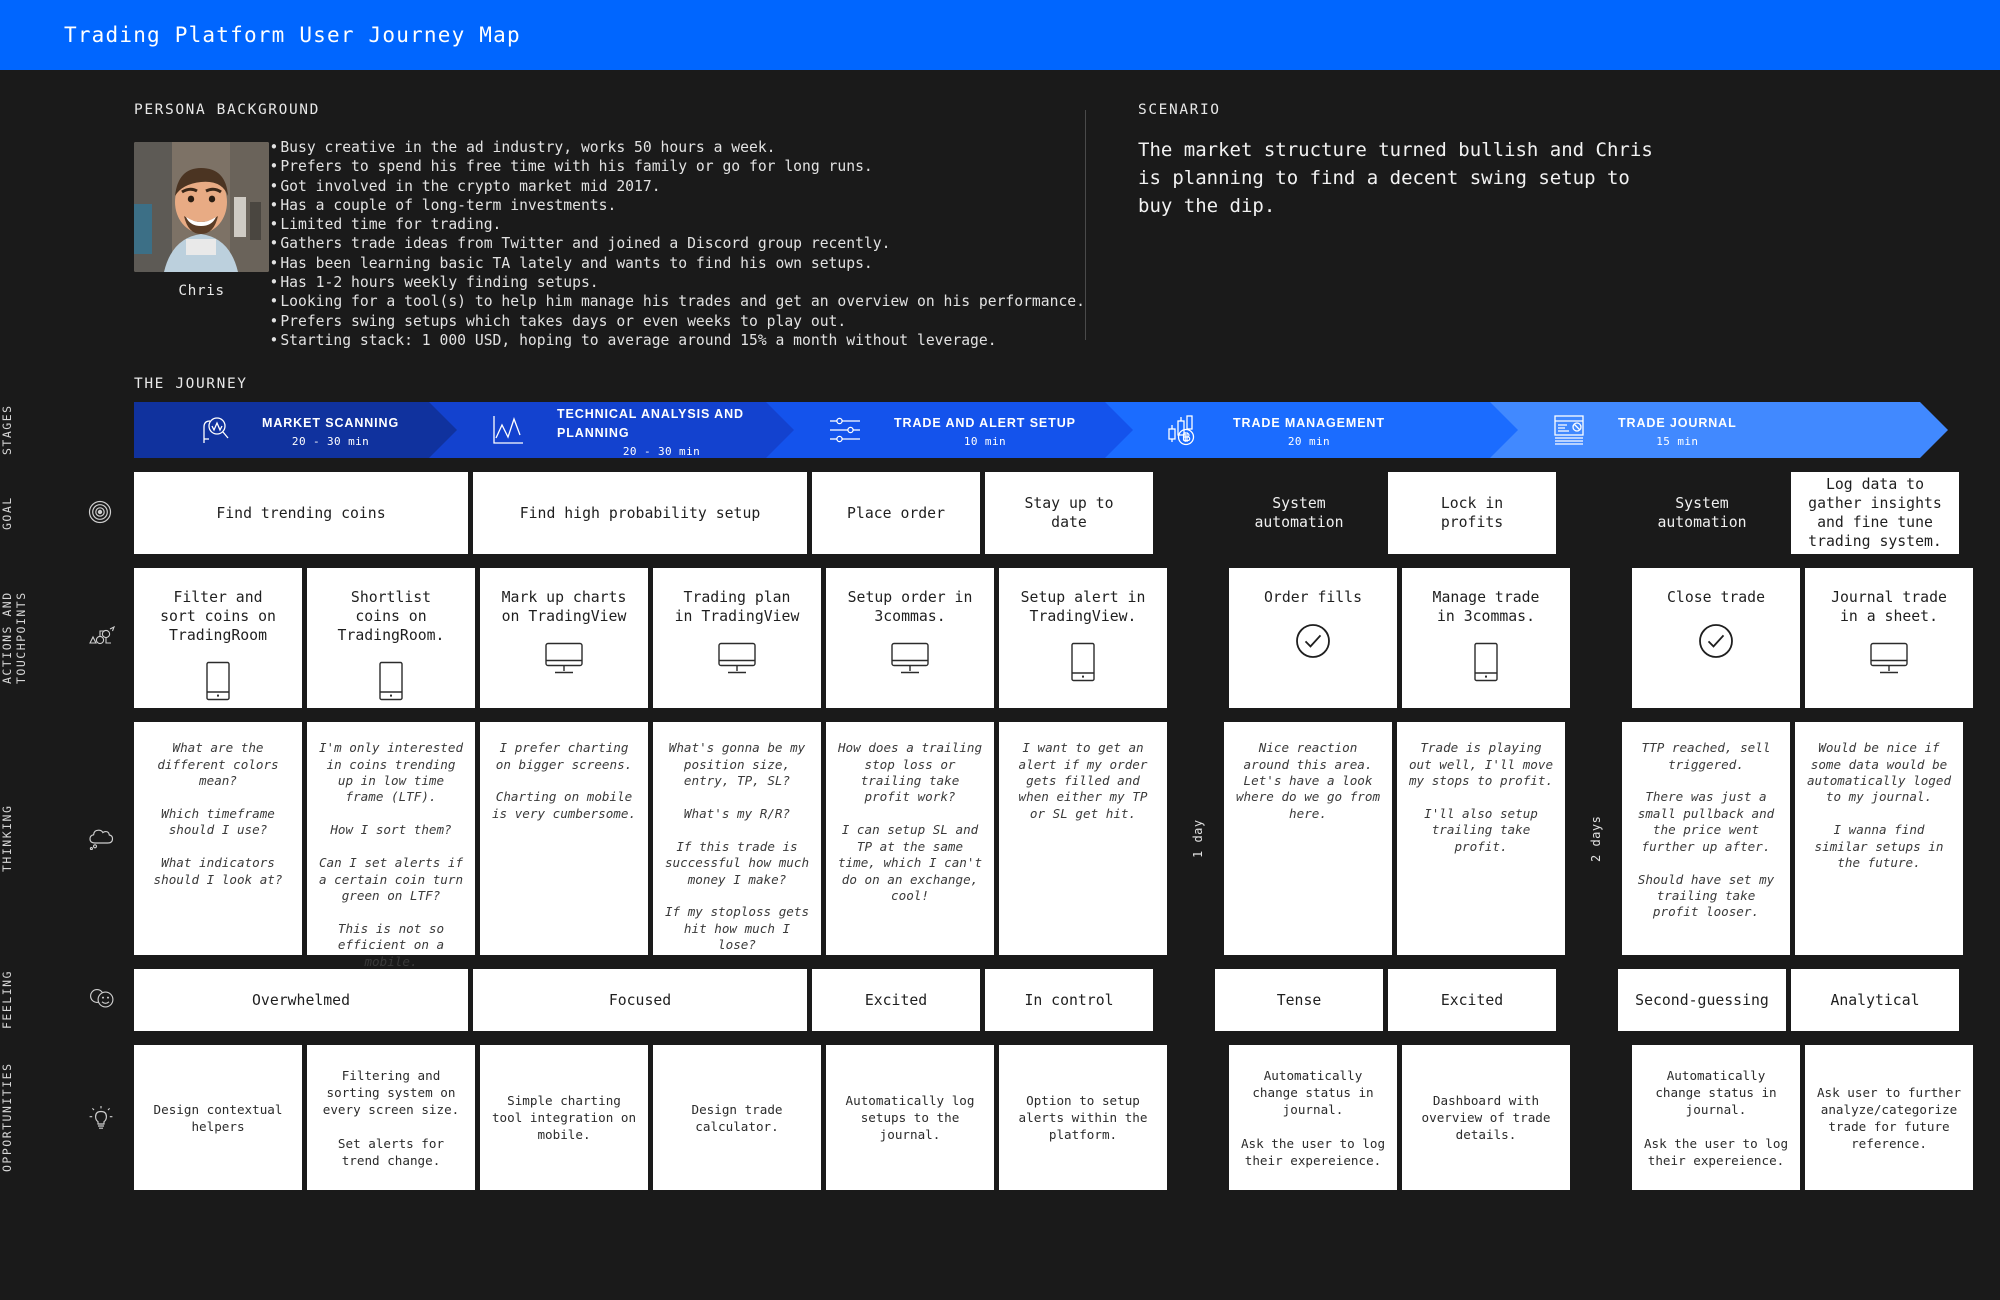  I want to click on check-circle-icon, so click(1716, 641).